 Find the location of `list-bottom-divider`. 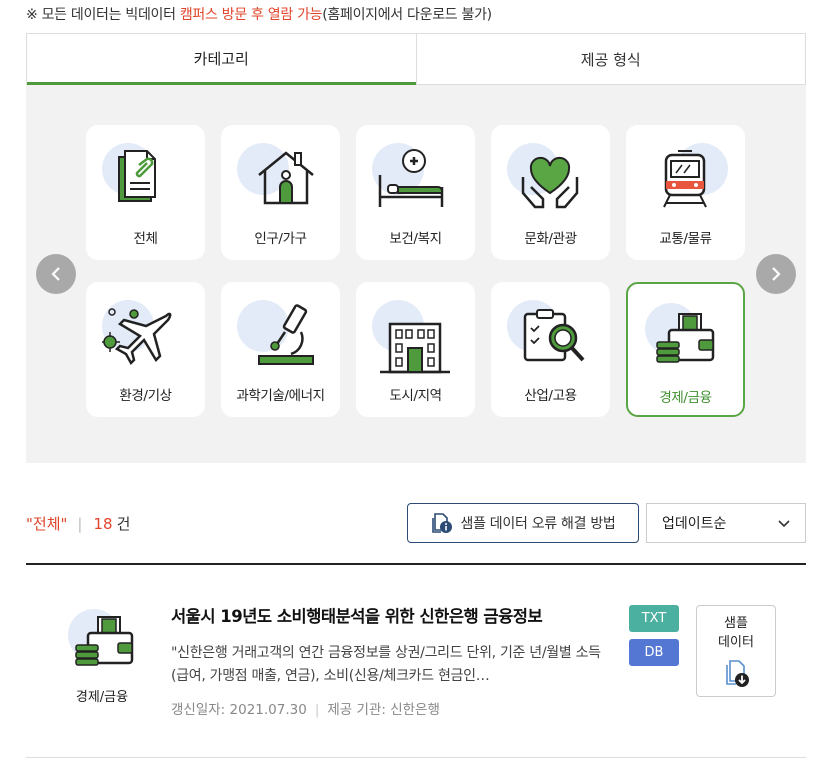

list-bottom-divider is located at coordinates (416, 757).